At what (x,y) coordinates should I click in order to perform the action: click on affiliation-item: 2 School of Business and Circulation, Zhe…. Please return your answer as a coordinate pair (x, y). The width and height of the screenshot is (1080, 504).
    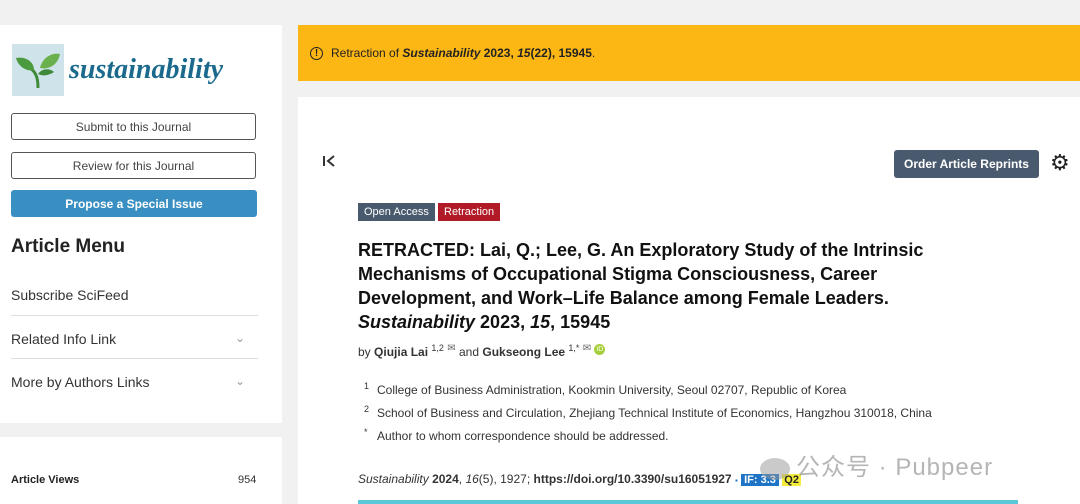
    Looking at the image, I should click on (648, 412).